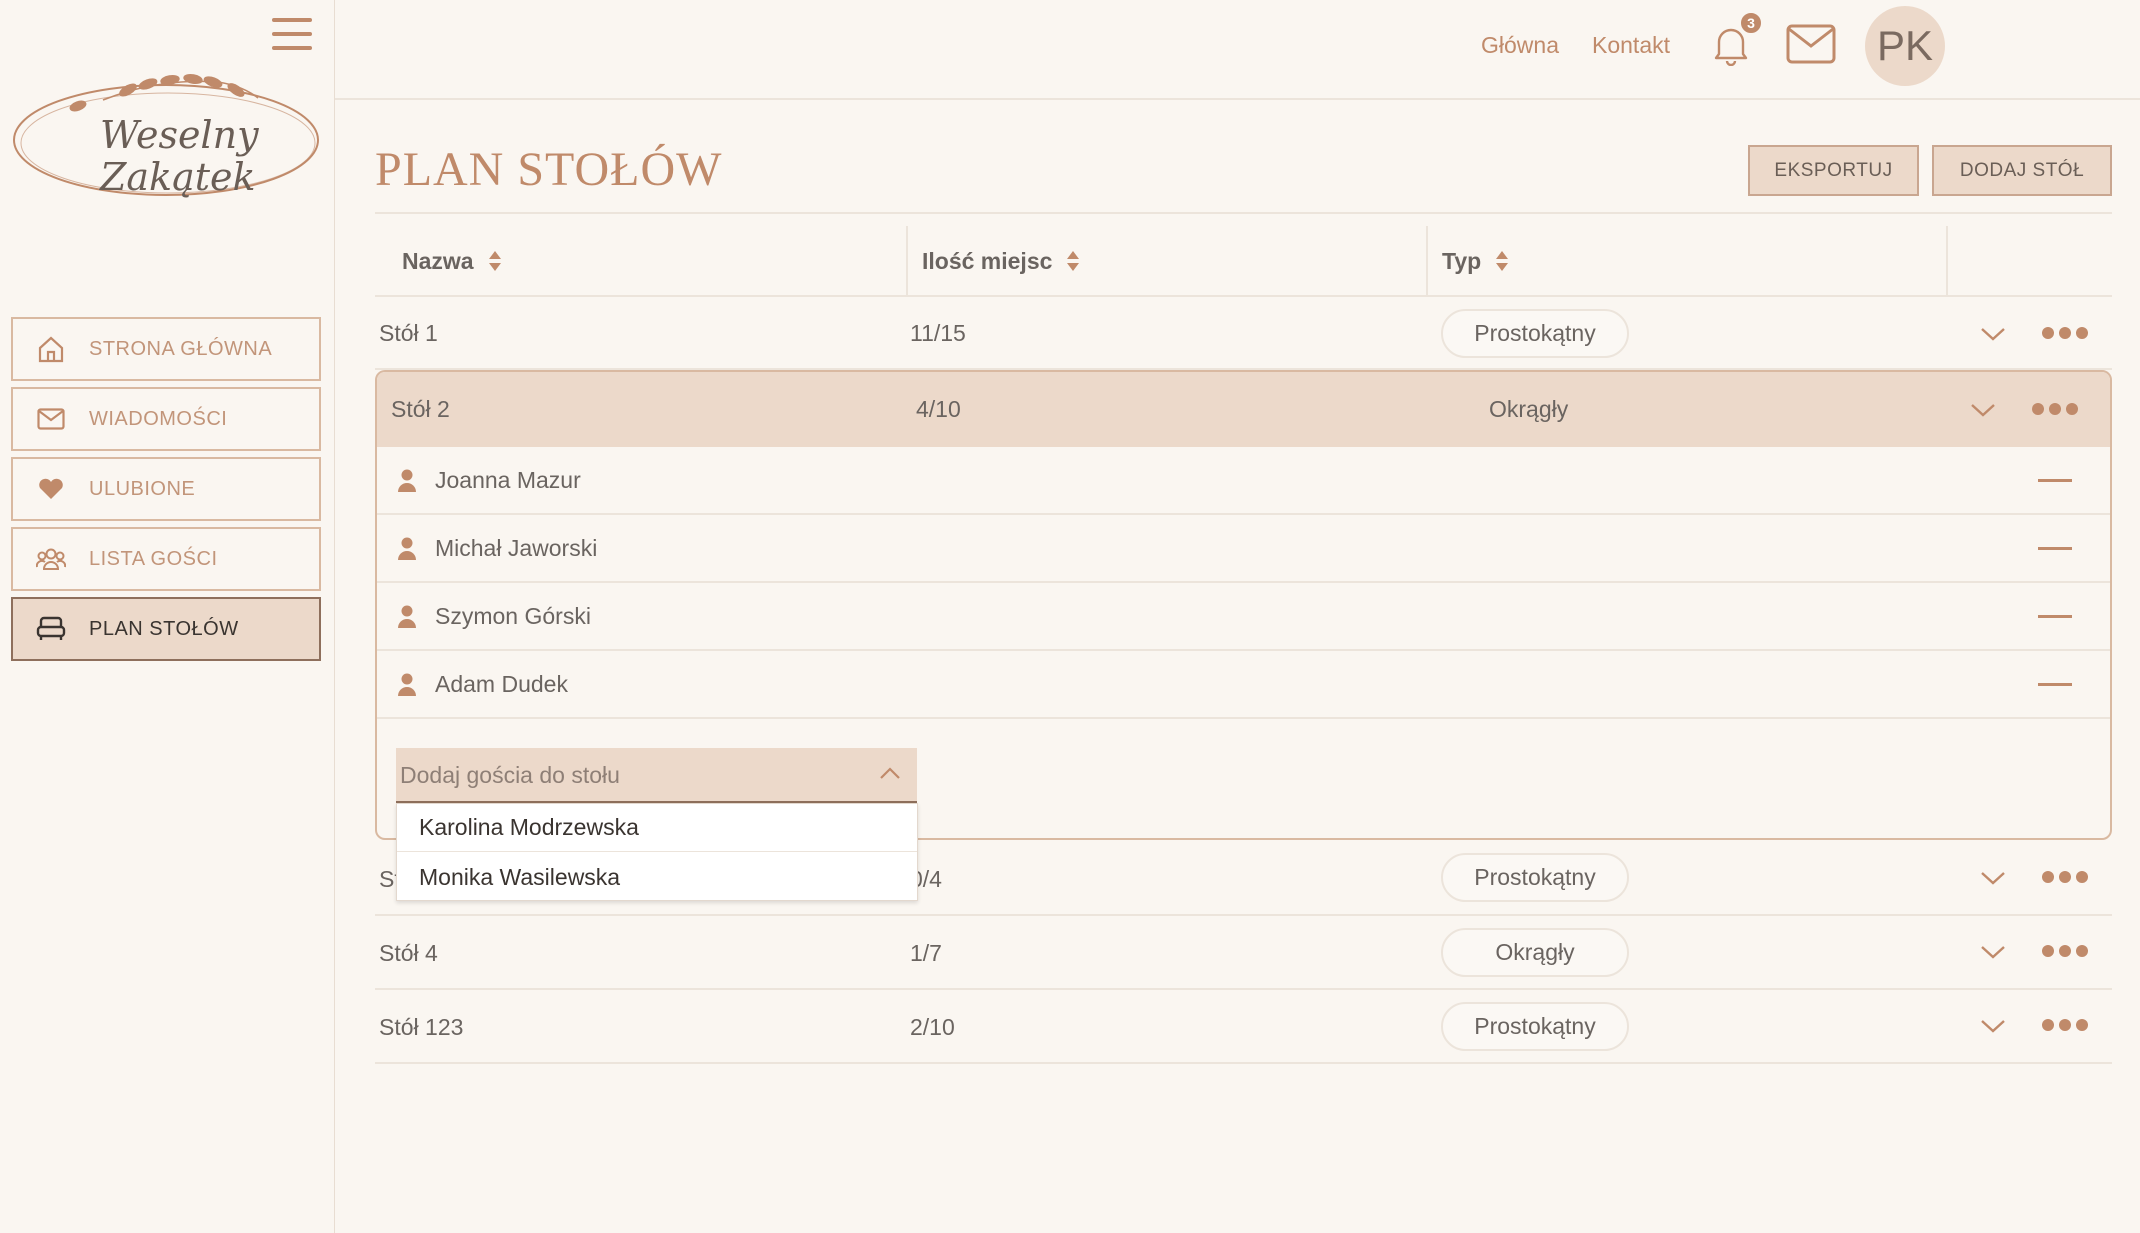  I want to click on table-seats: 4/10, so click(938, 409).